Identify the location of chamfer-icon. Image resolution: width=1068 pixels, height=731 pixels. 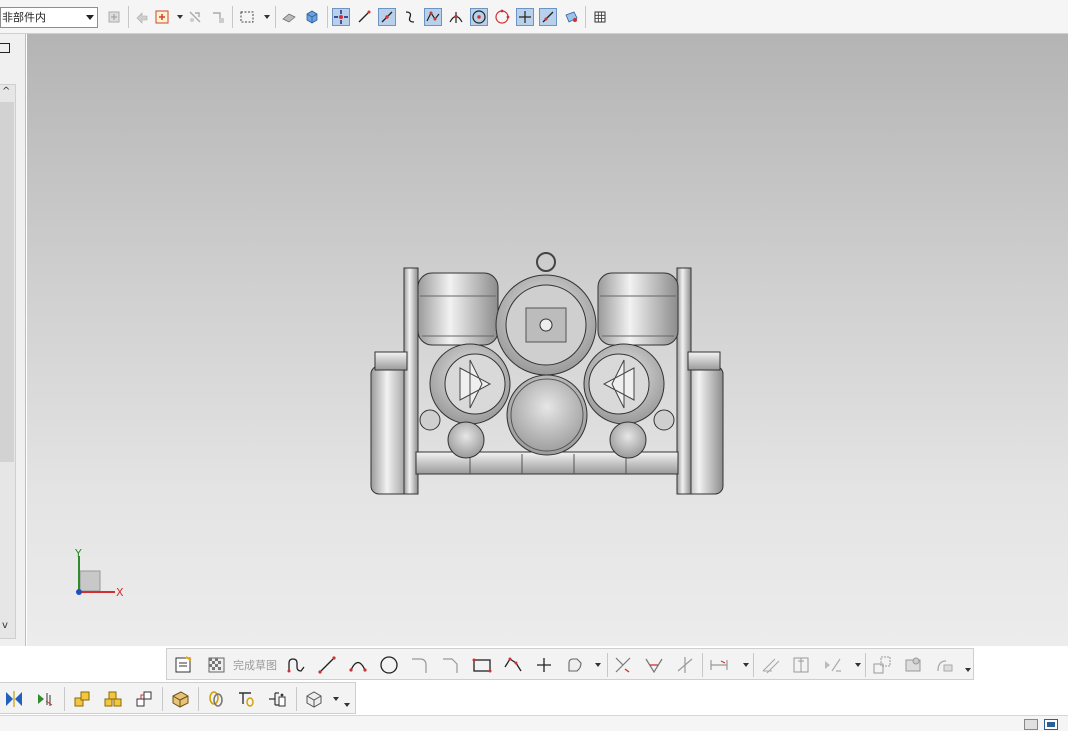
(451, 665).